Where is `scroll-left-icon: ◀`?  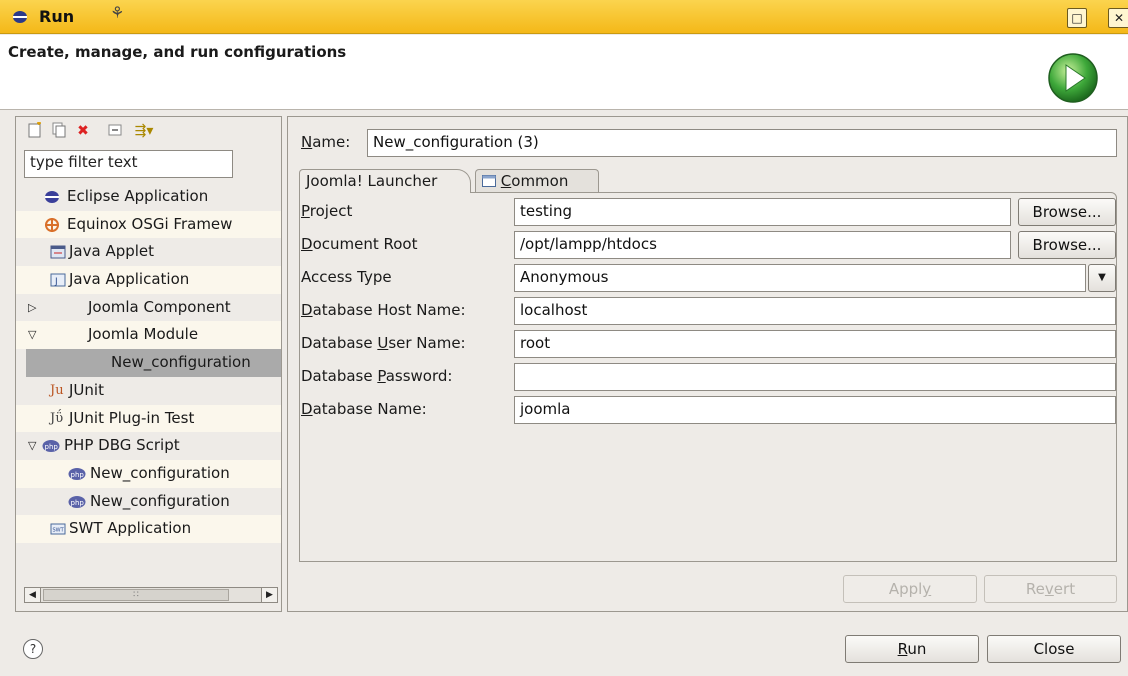 scroll-left-icon: ◀ is located at coordinates (33, 595).